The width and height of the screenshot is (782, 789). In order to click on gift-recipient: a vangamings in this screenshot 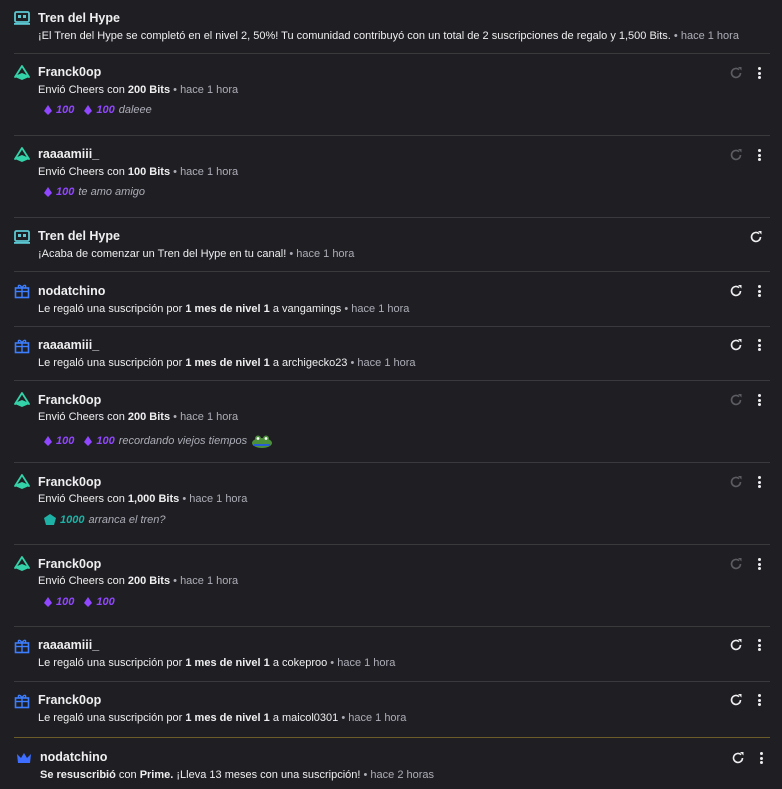, I will do `click(305, 309)`.